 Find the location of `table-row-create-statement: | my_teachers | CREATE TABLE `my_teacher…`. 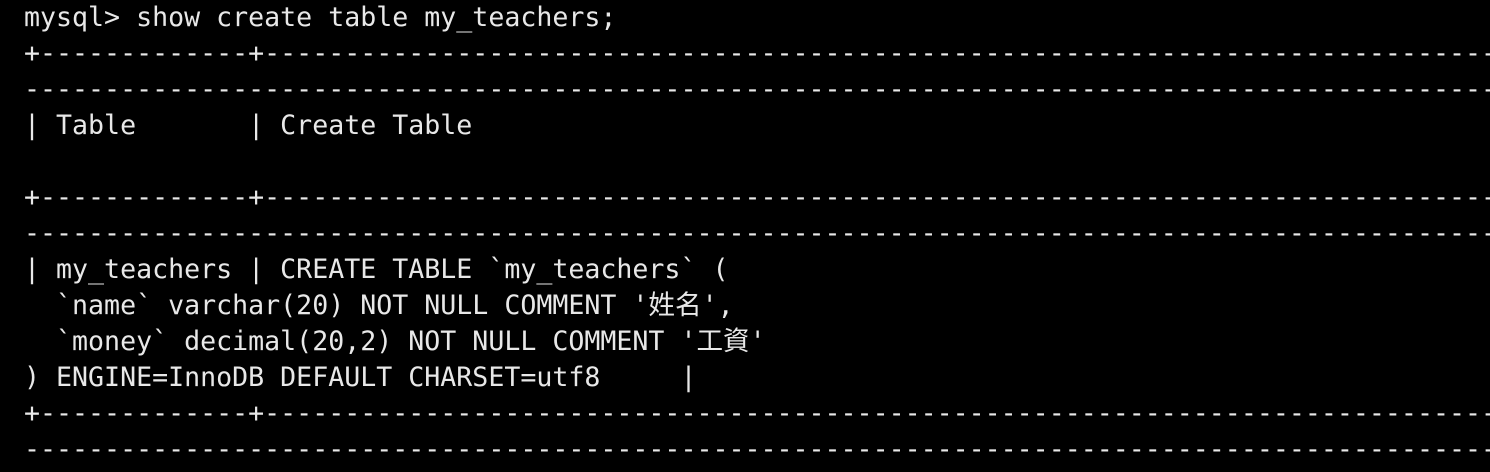

table-row-create-statement: | my_teachers | CREATE TABLE `my_teacher… is located at coordinates (376, 269).